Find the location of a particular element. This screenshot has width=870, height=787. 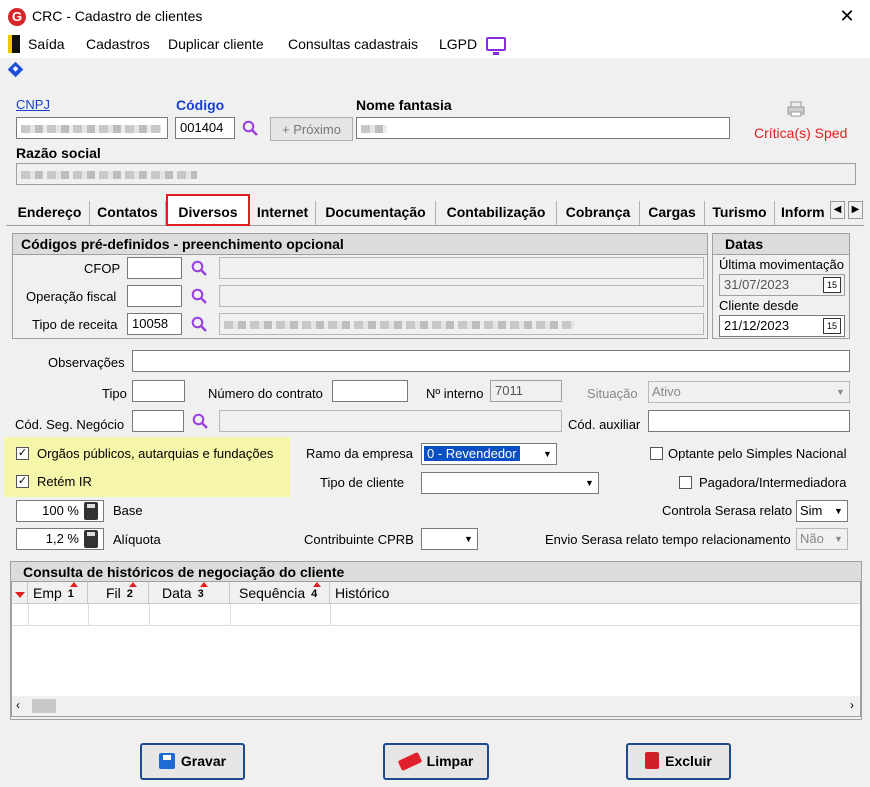

sort-indicator-icon is located at coordinates (20, 593).